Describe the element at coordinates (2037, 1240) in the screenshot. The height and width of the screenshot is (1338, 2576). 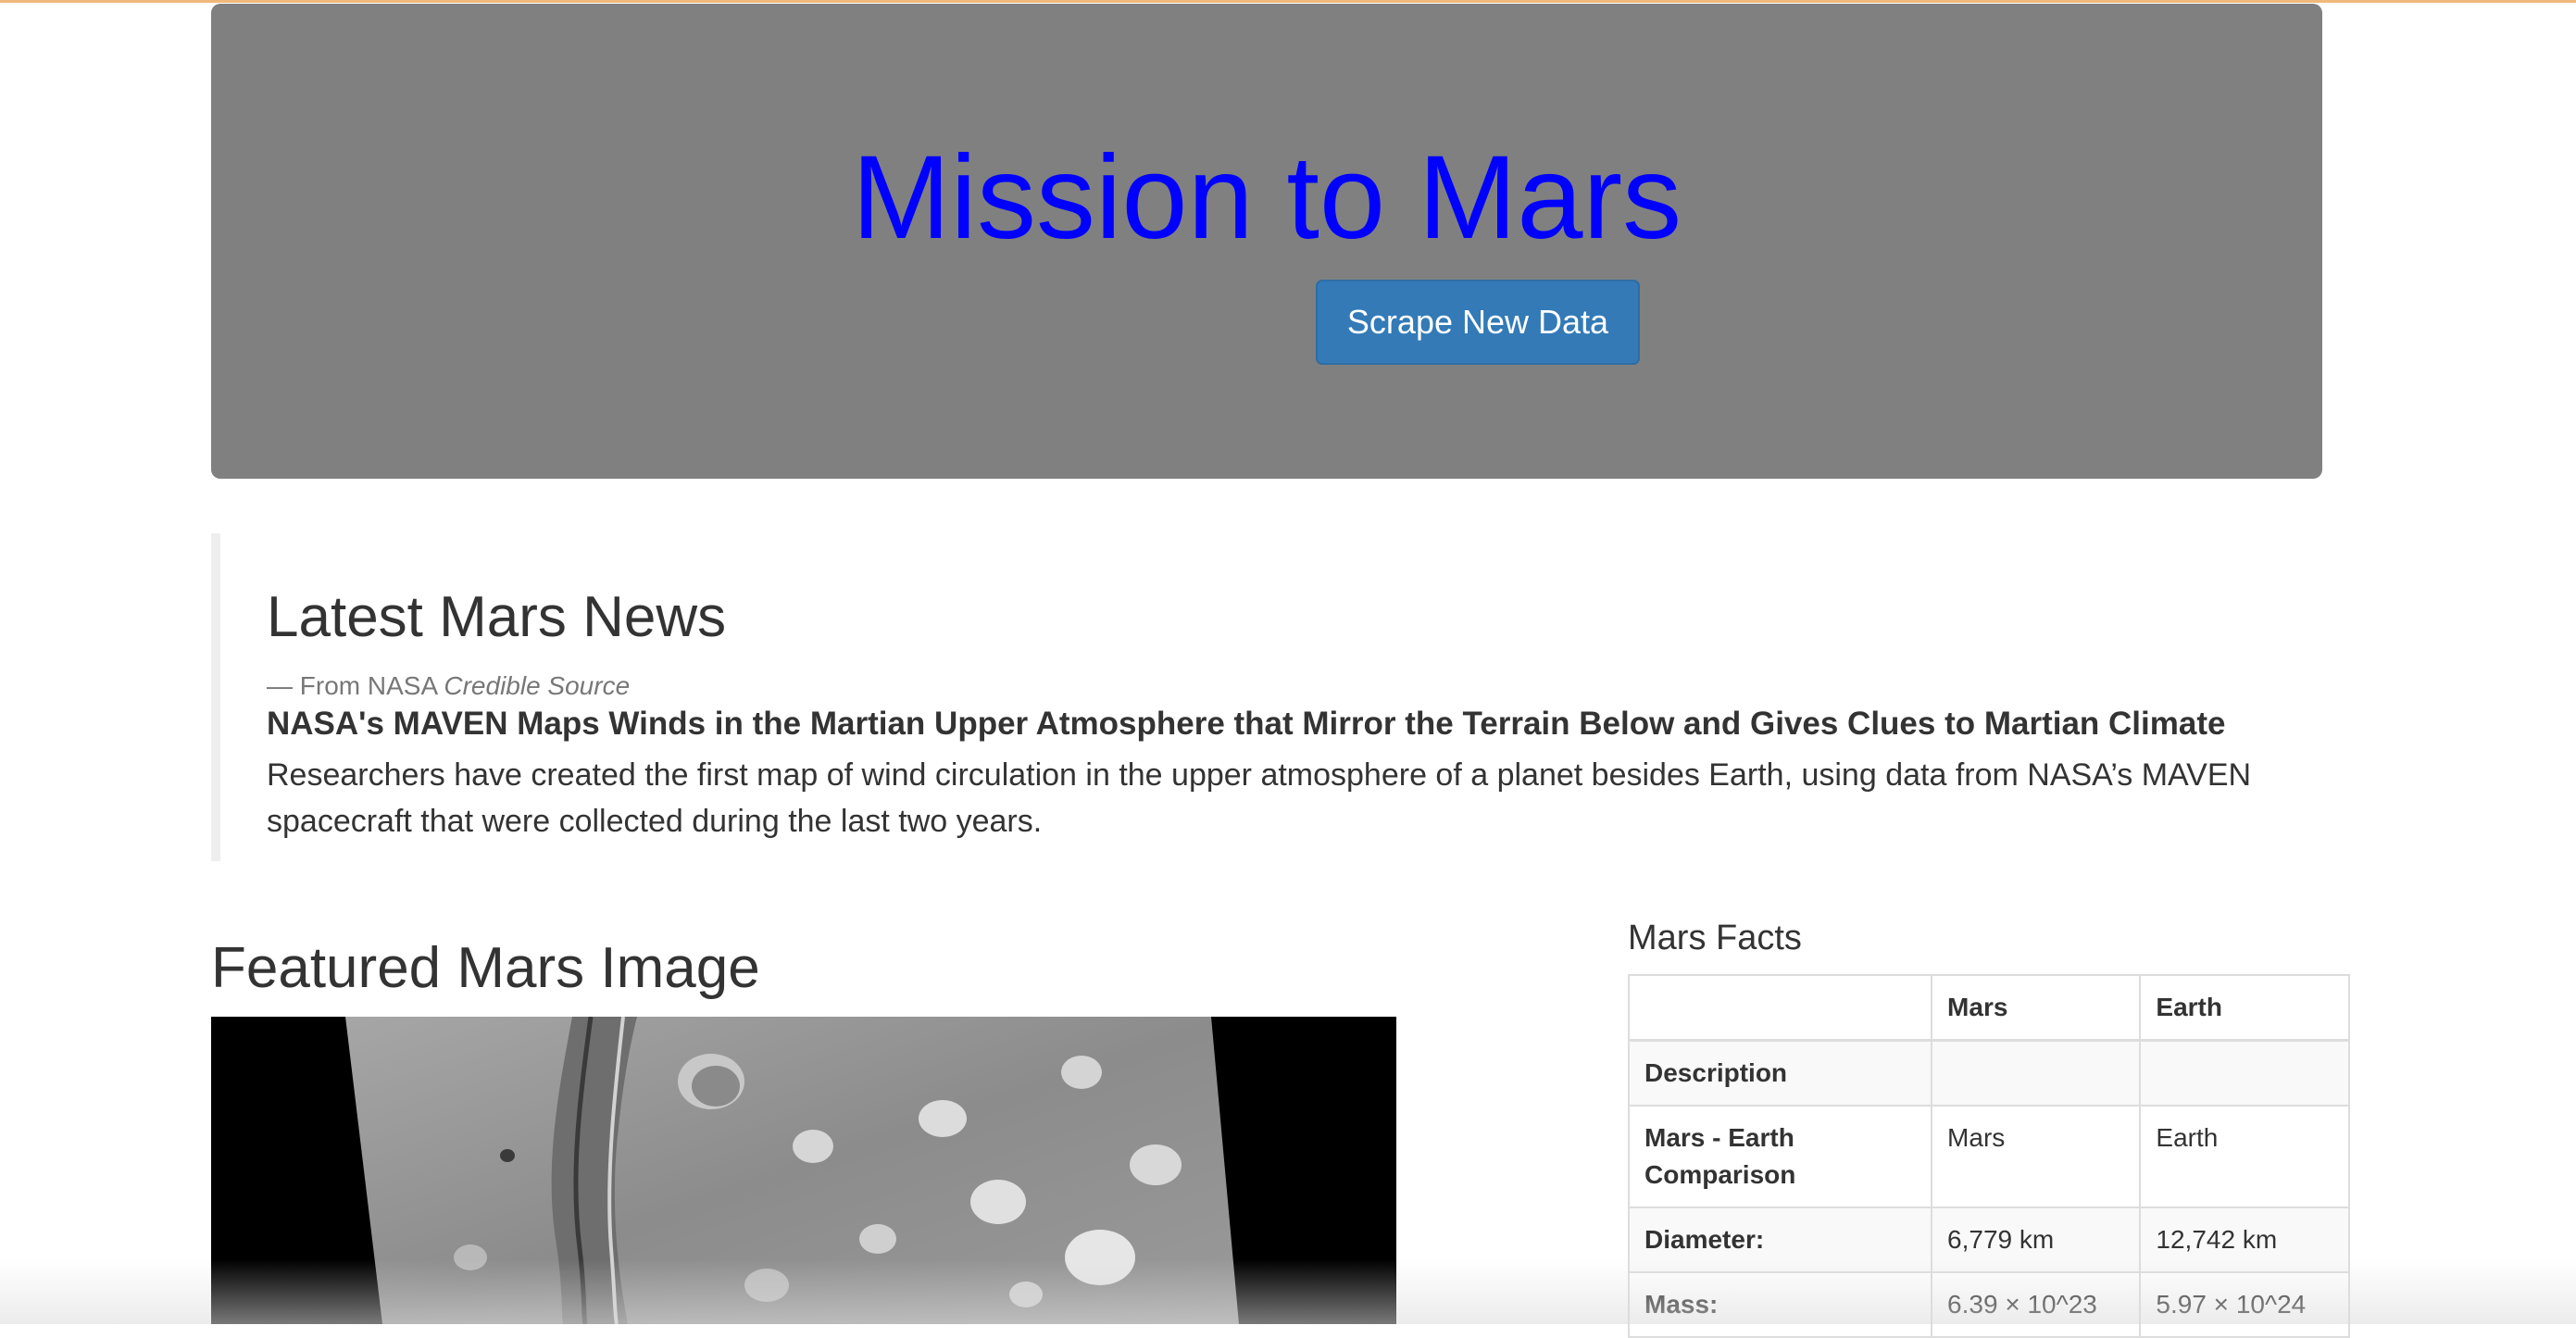
I see `table-cell-mars: 6,779 km` at that location.